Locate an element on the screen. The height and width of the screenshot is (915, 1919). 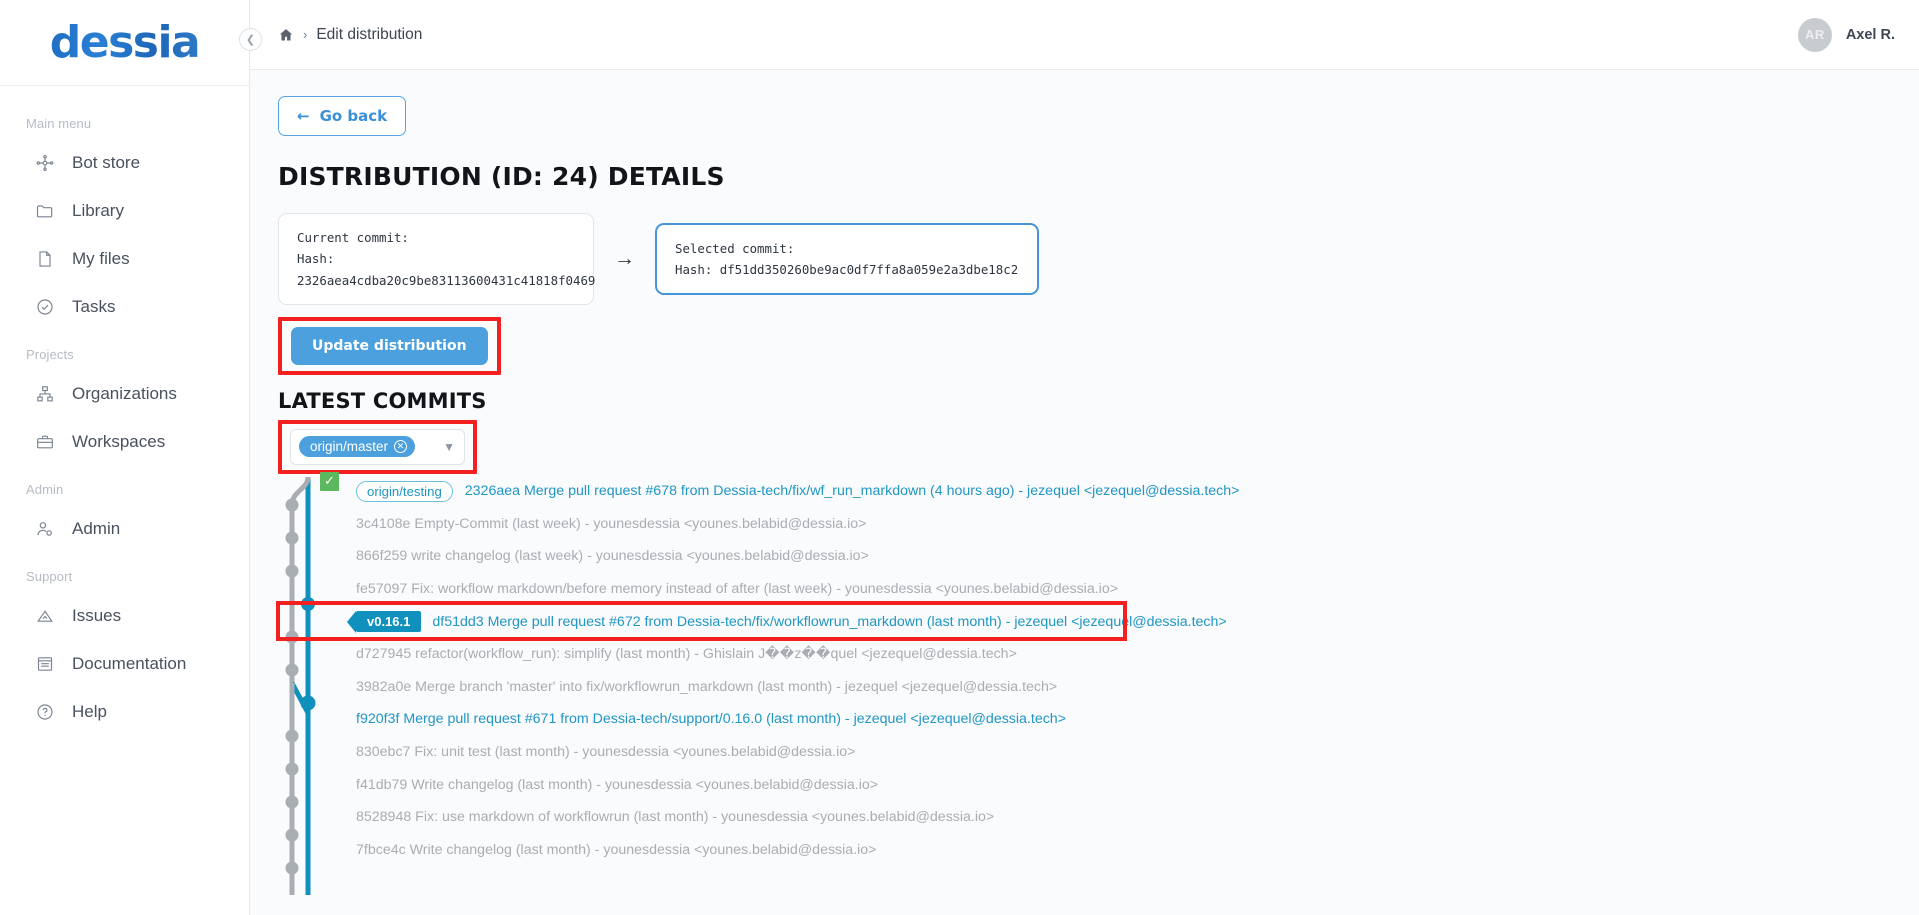
user-name: Axel R. is located at coordinates (1870, 34).